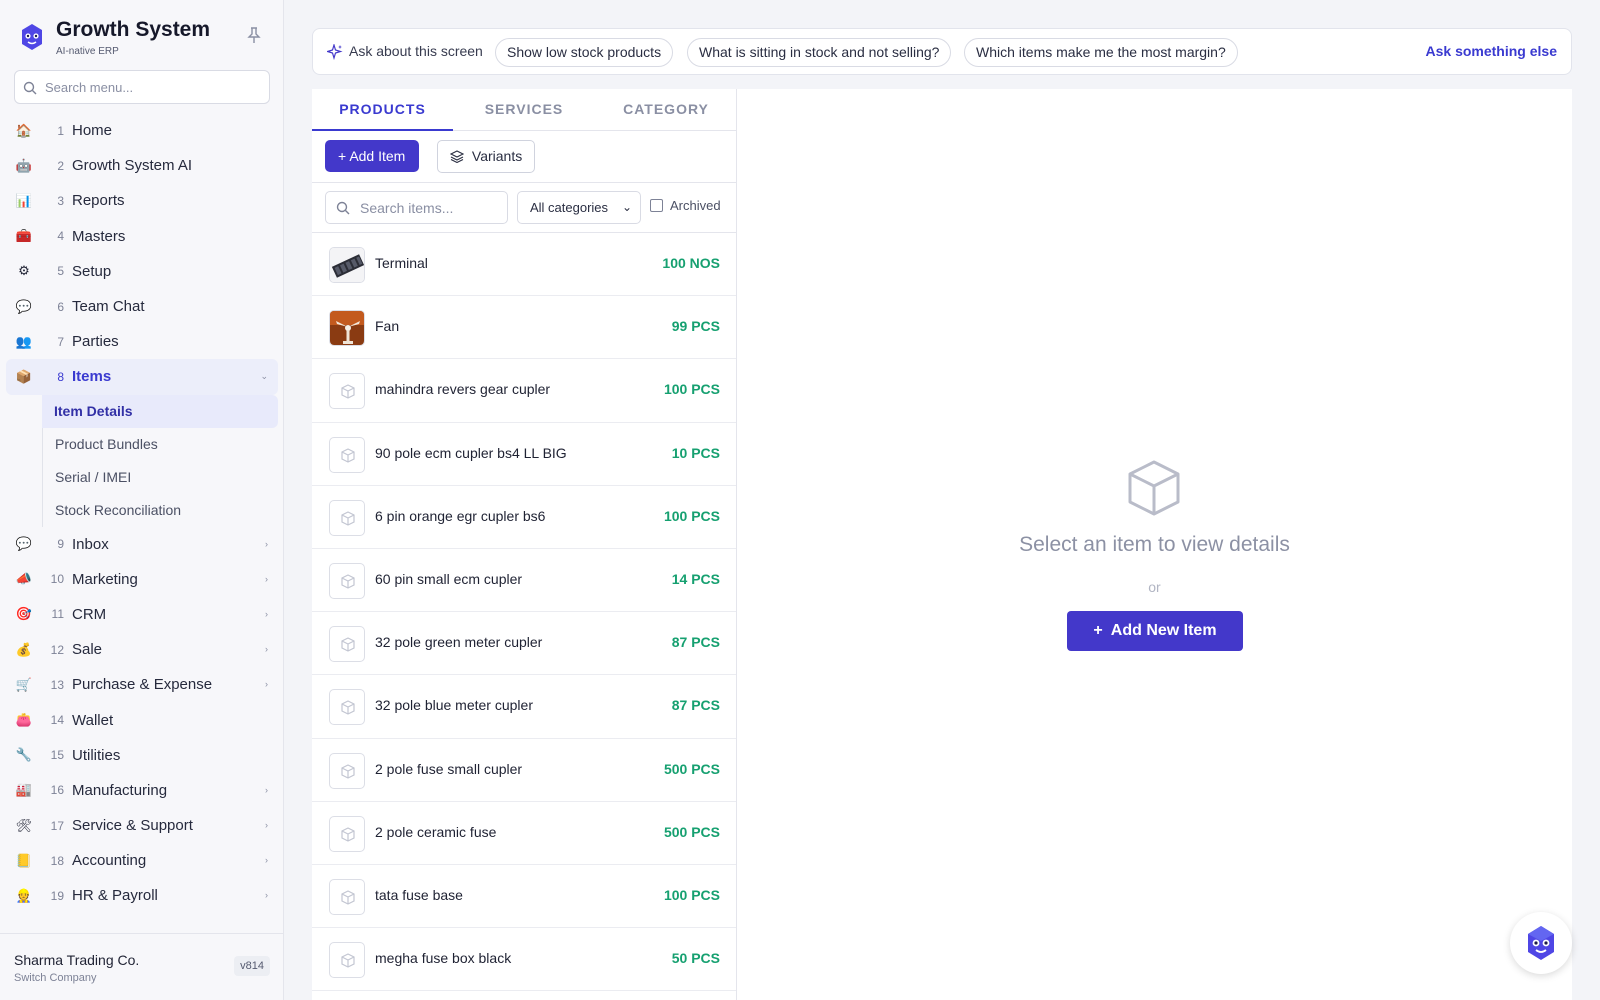 The height and width of the screenshot is (1000, 1600). I want to click on sidebar-item-number: 8, so click(60, 376).